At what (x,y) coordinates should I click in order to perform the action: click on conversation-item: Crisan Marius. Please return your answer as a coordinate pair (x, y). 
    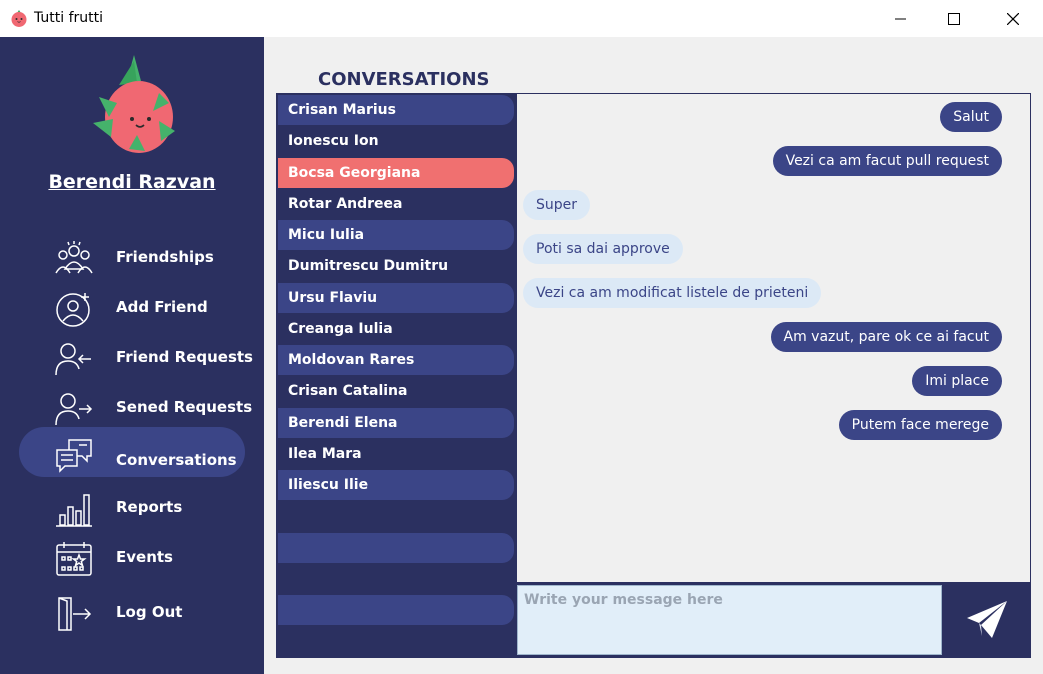
    Looking at the image, I should click on (396, 110).